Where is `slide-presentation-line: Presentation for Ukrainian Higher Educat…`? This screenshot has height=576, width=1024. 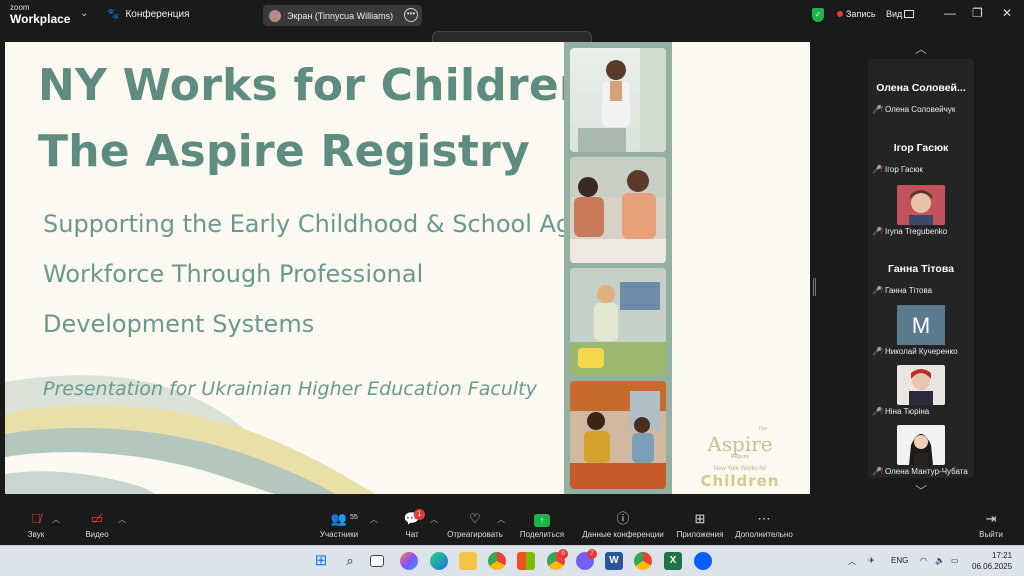
slide-presentation-line: Presentation for Ukrainian Higher Educat… is located at coordinates (290, 389).